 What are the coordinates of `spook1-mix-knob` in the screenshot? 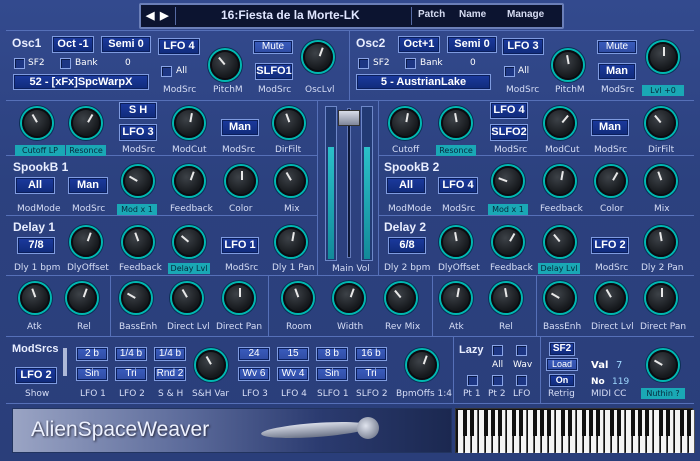 It's located at (291, 181).